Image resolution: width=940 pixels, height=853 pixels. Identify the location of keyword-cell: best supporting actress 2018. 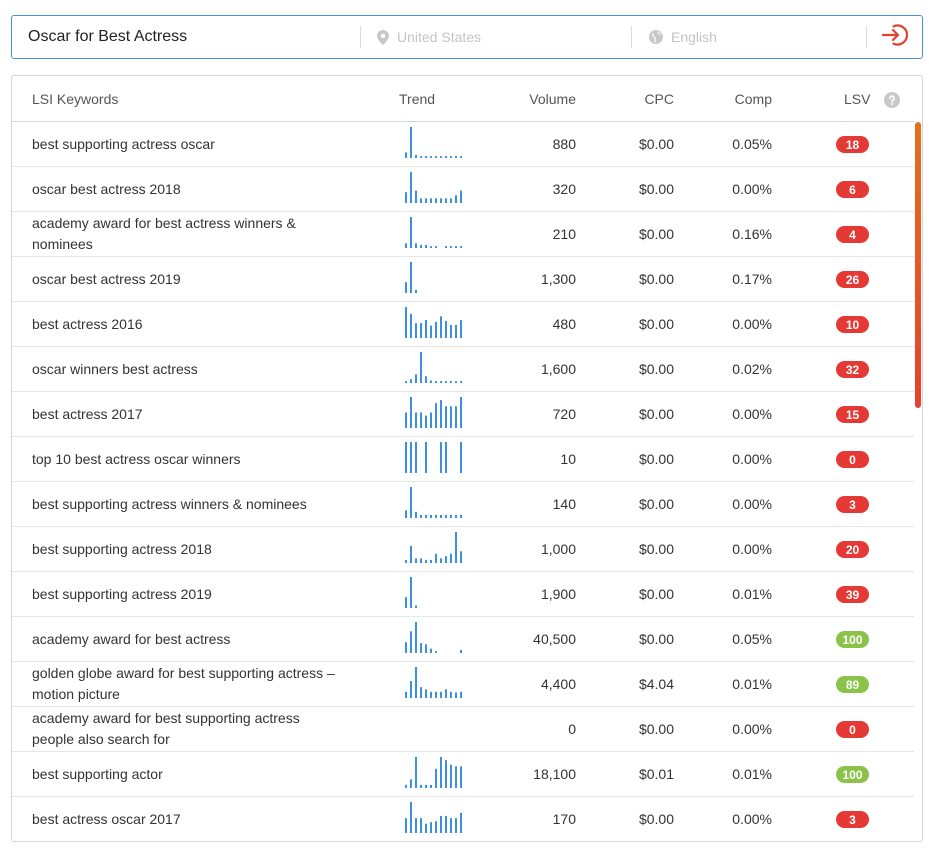
(187, 549).